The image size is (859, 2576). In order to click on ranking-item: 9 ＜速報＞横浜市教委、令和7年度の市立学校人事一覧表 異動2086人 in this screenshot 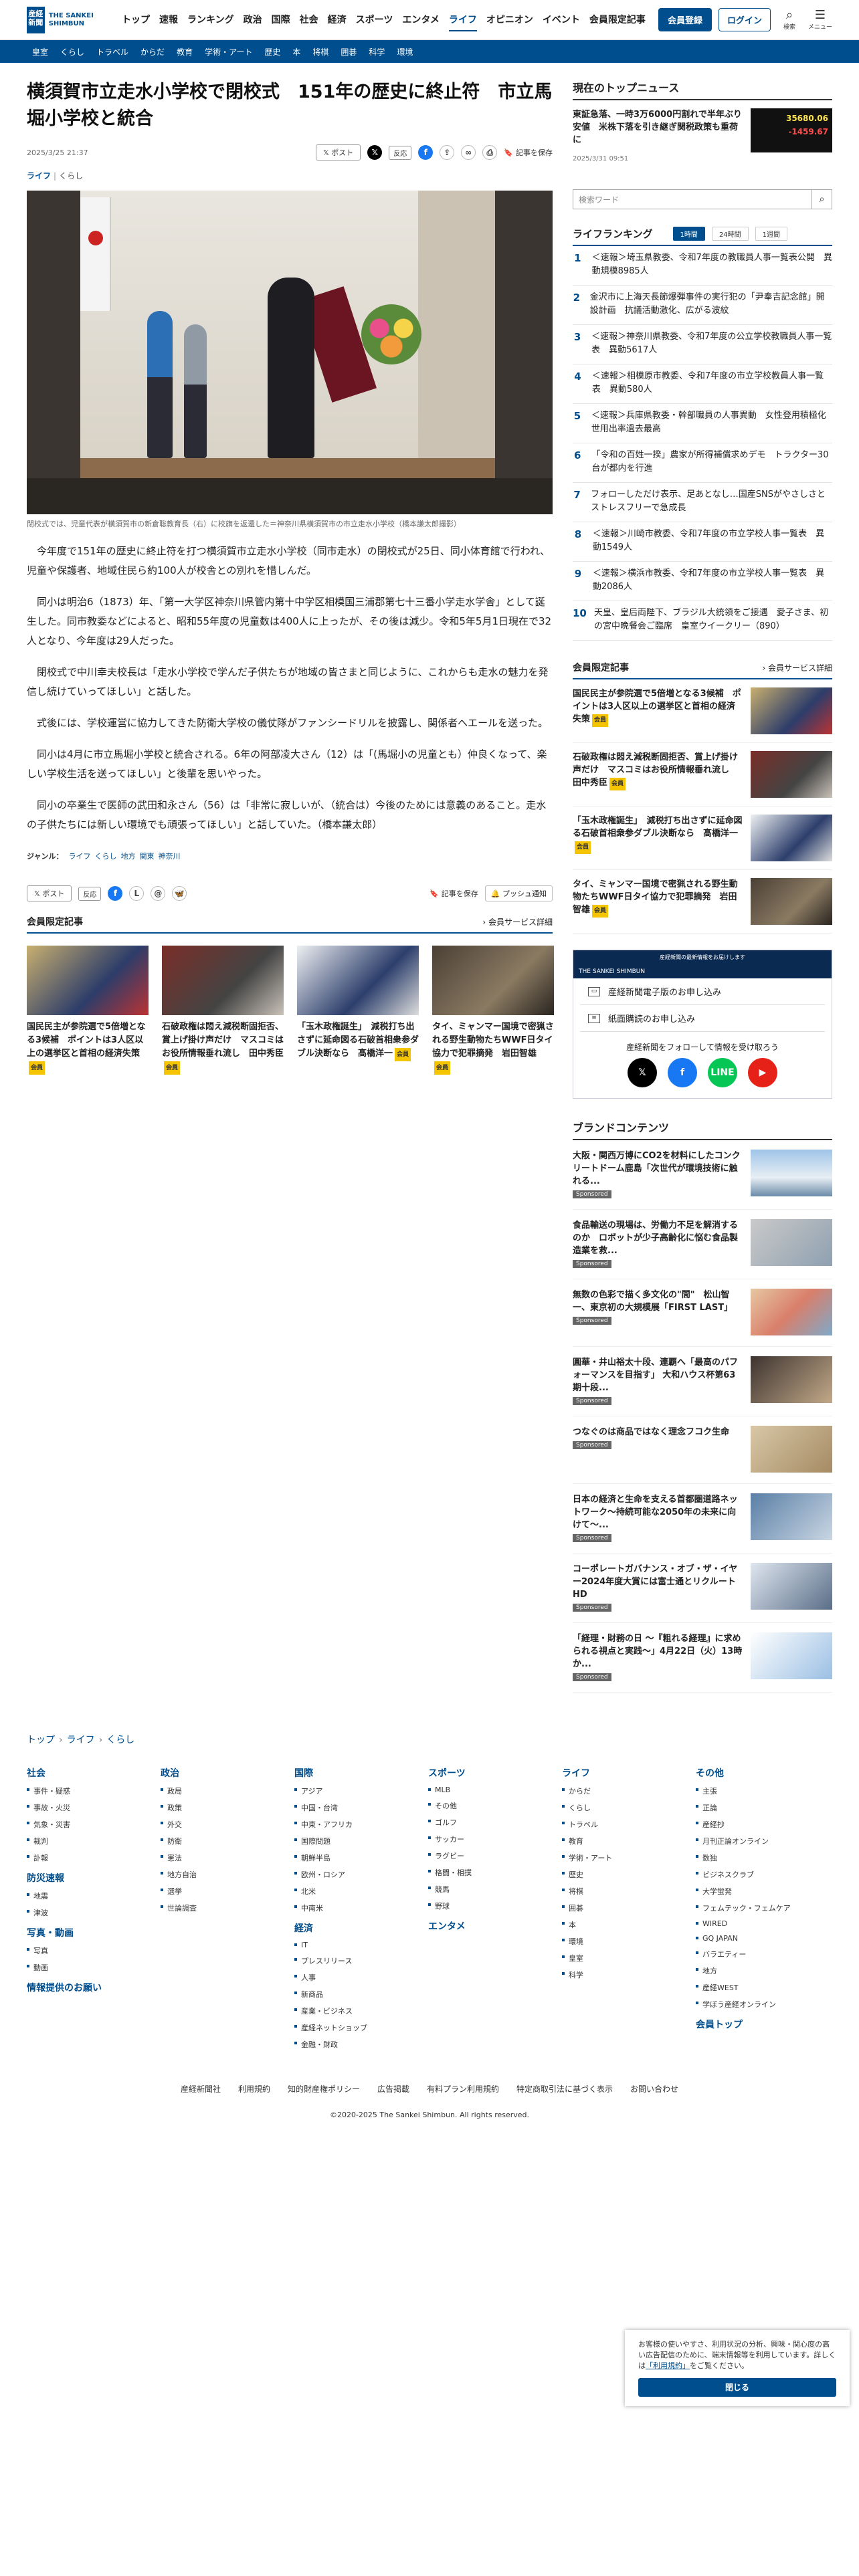, I will do `click(703, 582)`.